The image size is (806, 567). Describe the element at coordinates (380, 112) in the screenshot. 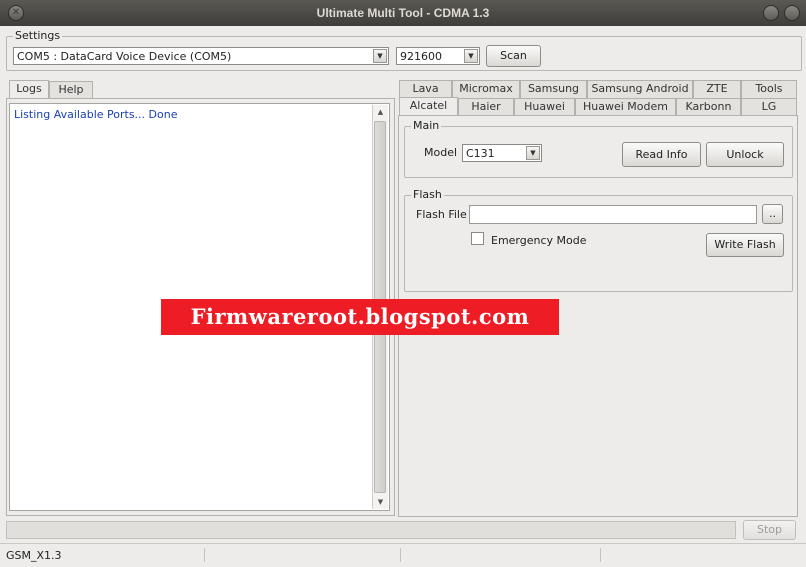

I see `scroll-up-arrow-icon: ▲` at that location.